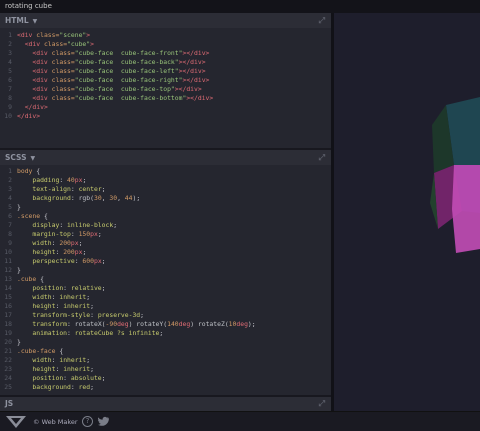 The width and height of the screenshot is (480, 431). Describe the element at coordinates (47, 369) in the screenshot. I see `code-line: 23 height: inherit;` at that location.